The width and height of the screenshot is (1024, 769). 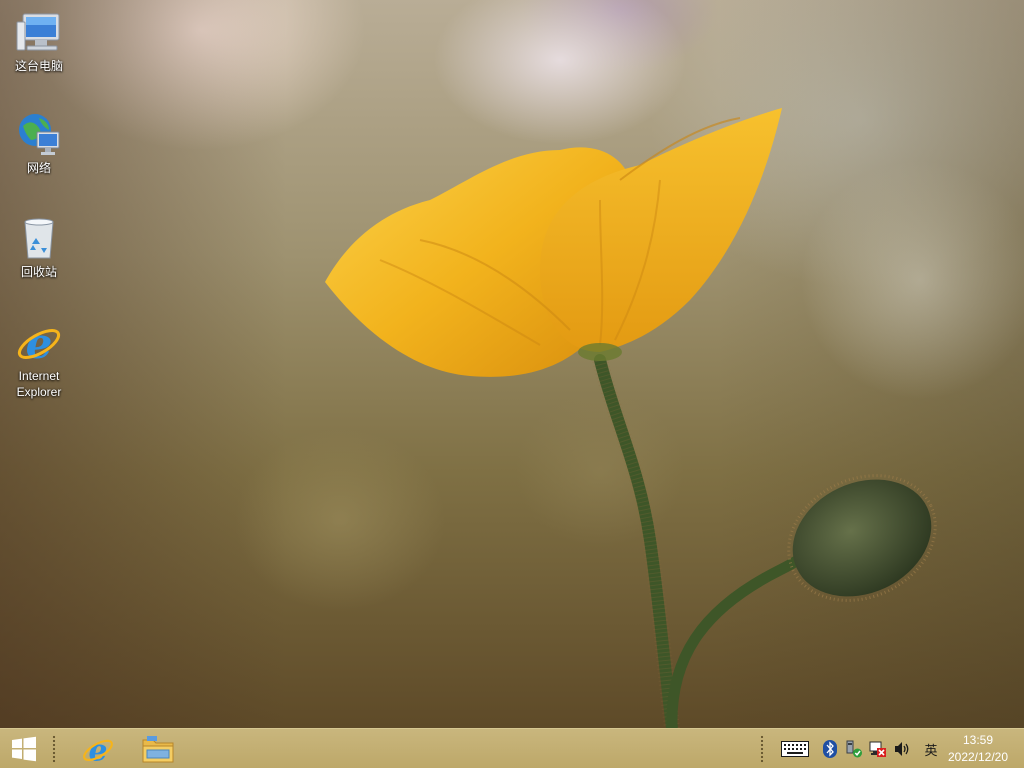 I want to click on safely-remove-hardware-icon, so click(x=854, y=749).